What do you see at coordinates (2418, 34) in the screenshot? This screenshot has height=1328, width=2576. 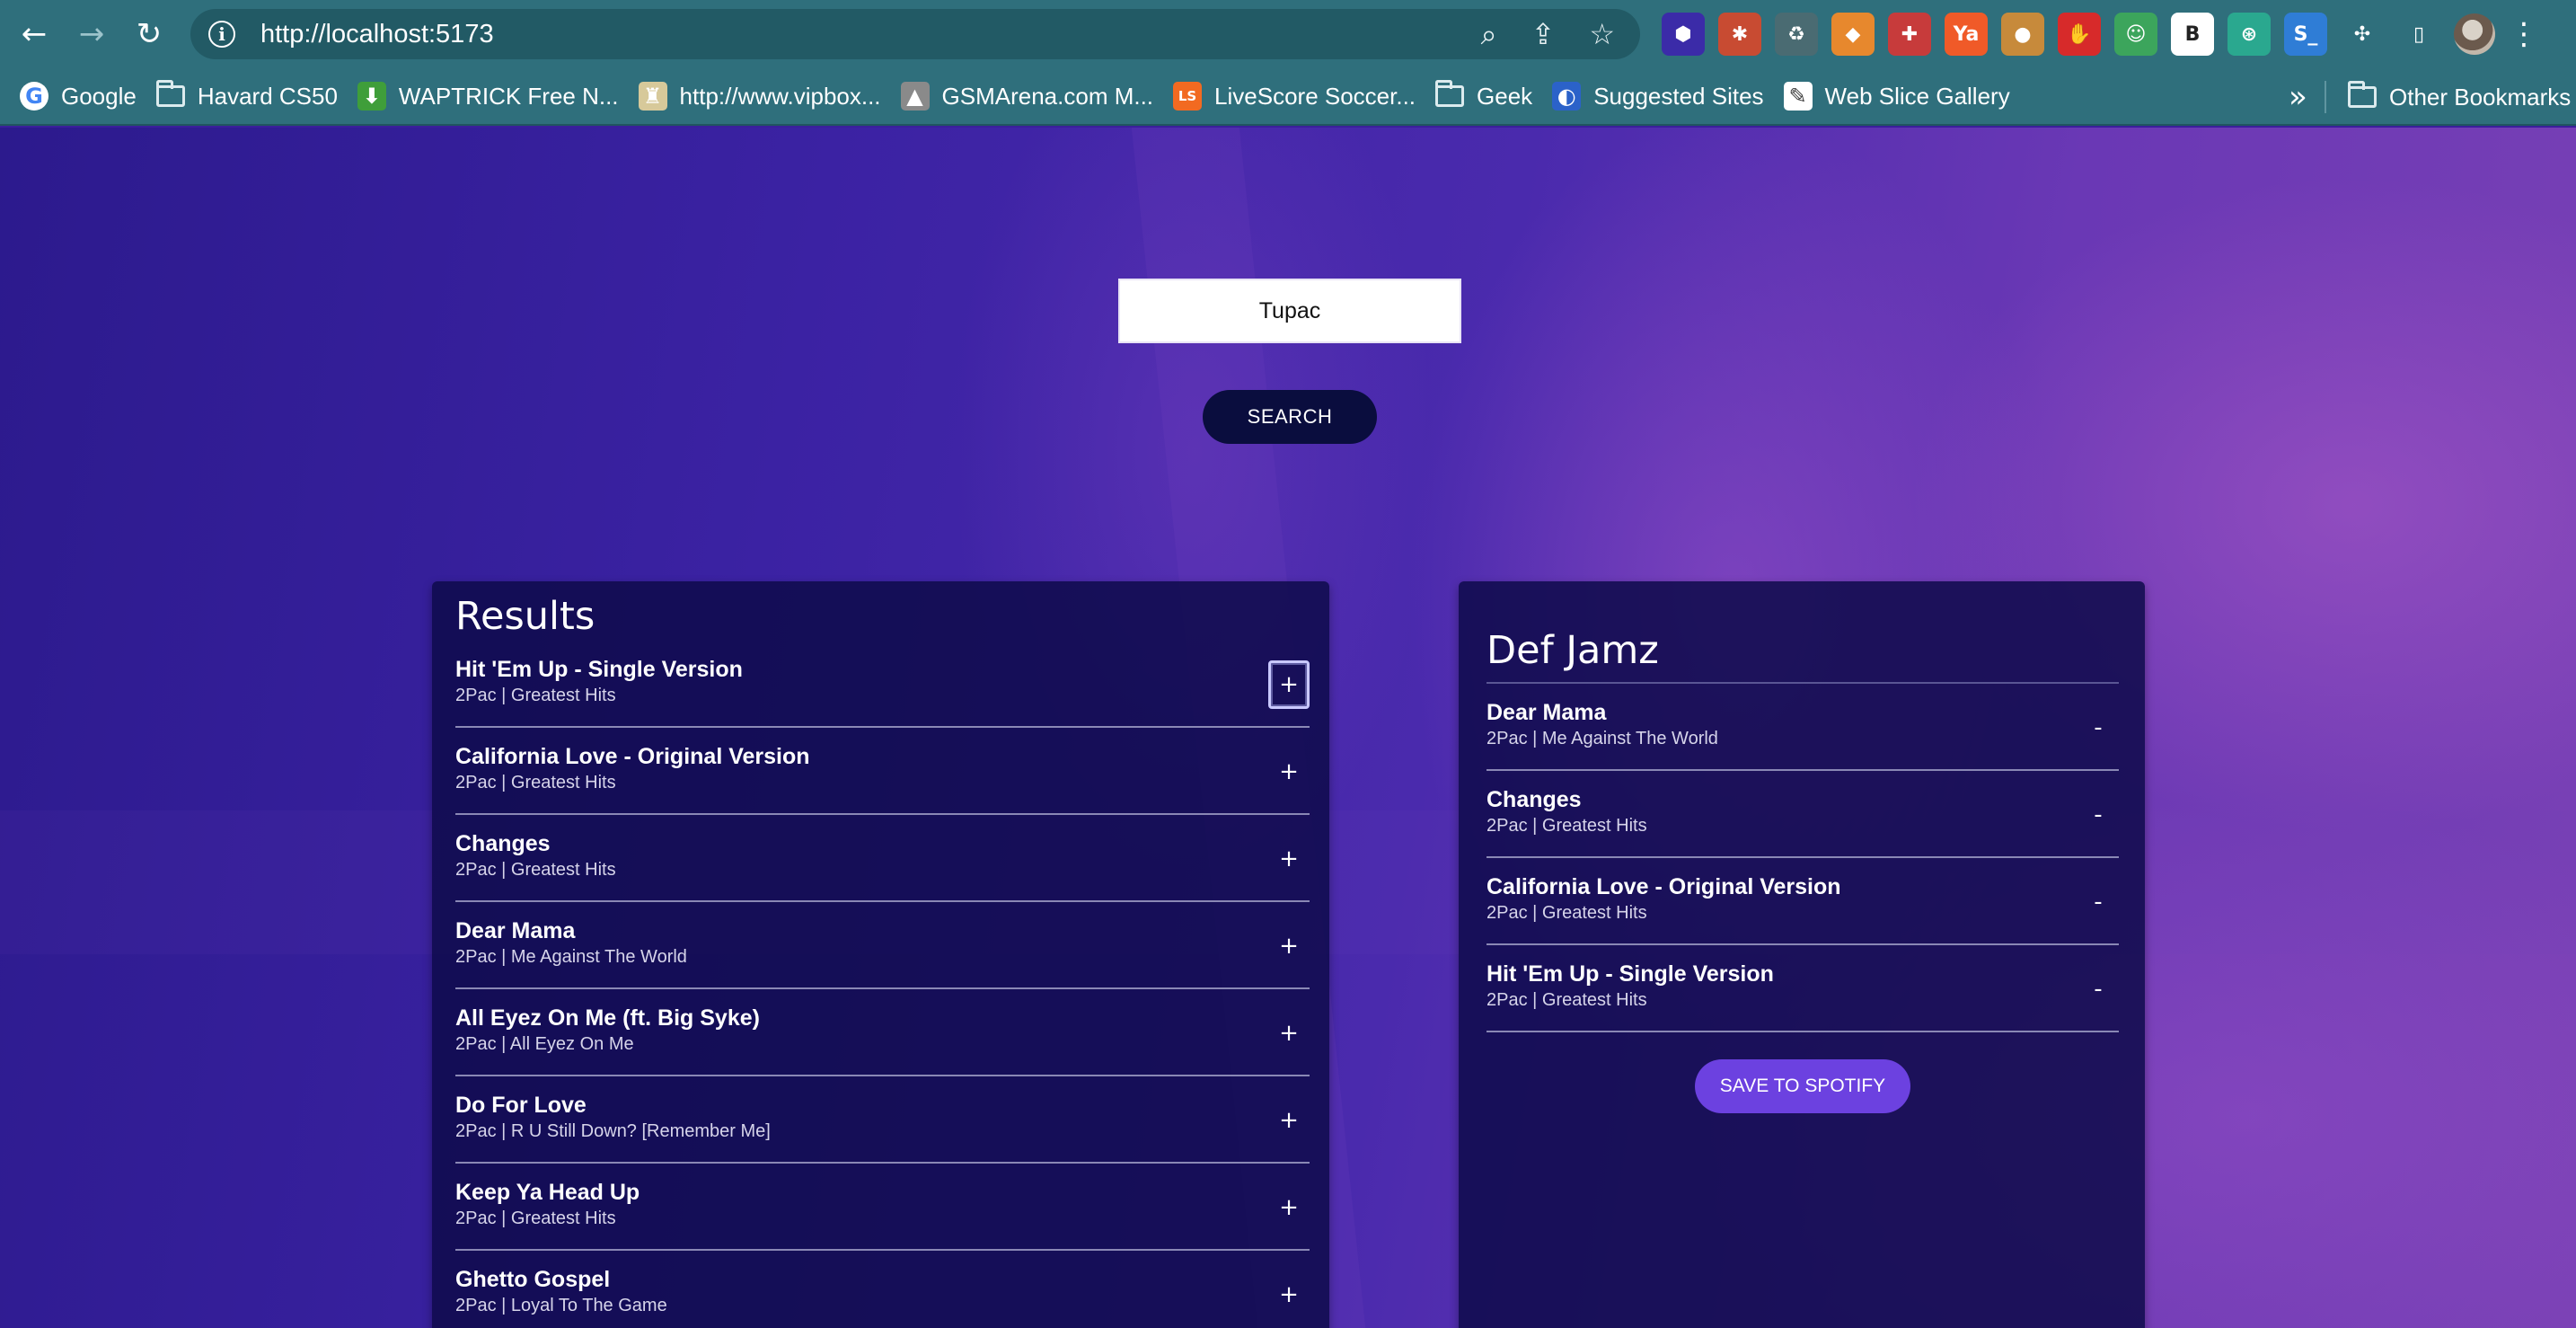 I see `side-panel-icon: ▯` at bounding box center [2418, 34].